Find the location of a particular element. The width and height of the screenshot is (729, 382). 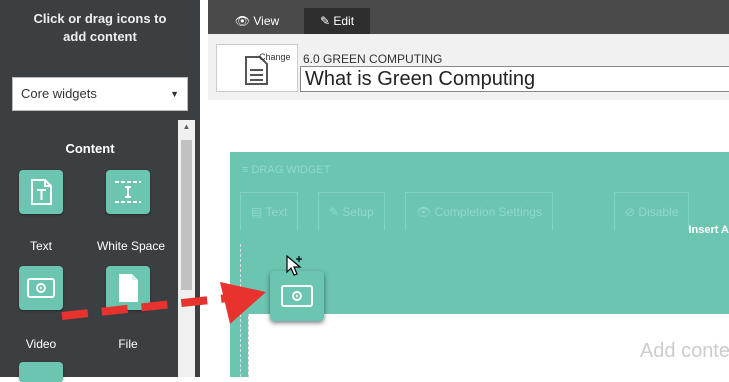

sidebar-title: Click or drag icons to add content is located at coordinates (100, 28).